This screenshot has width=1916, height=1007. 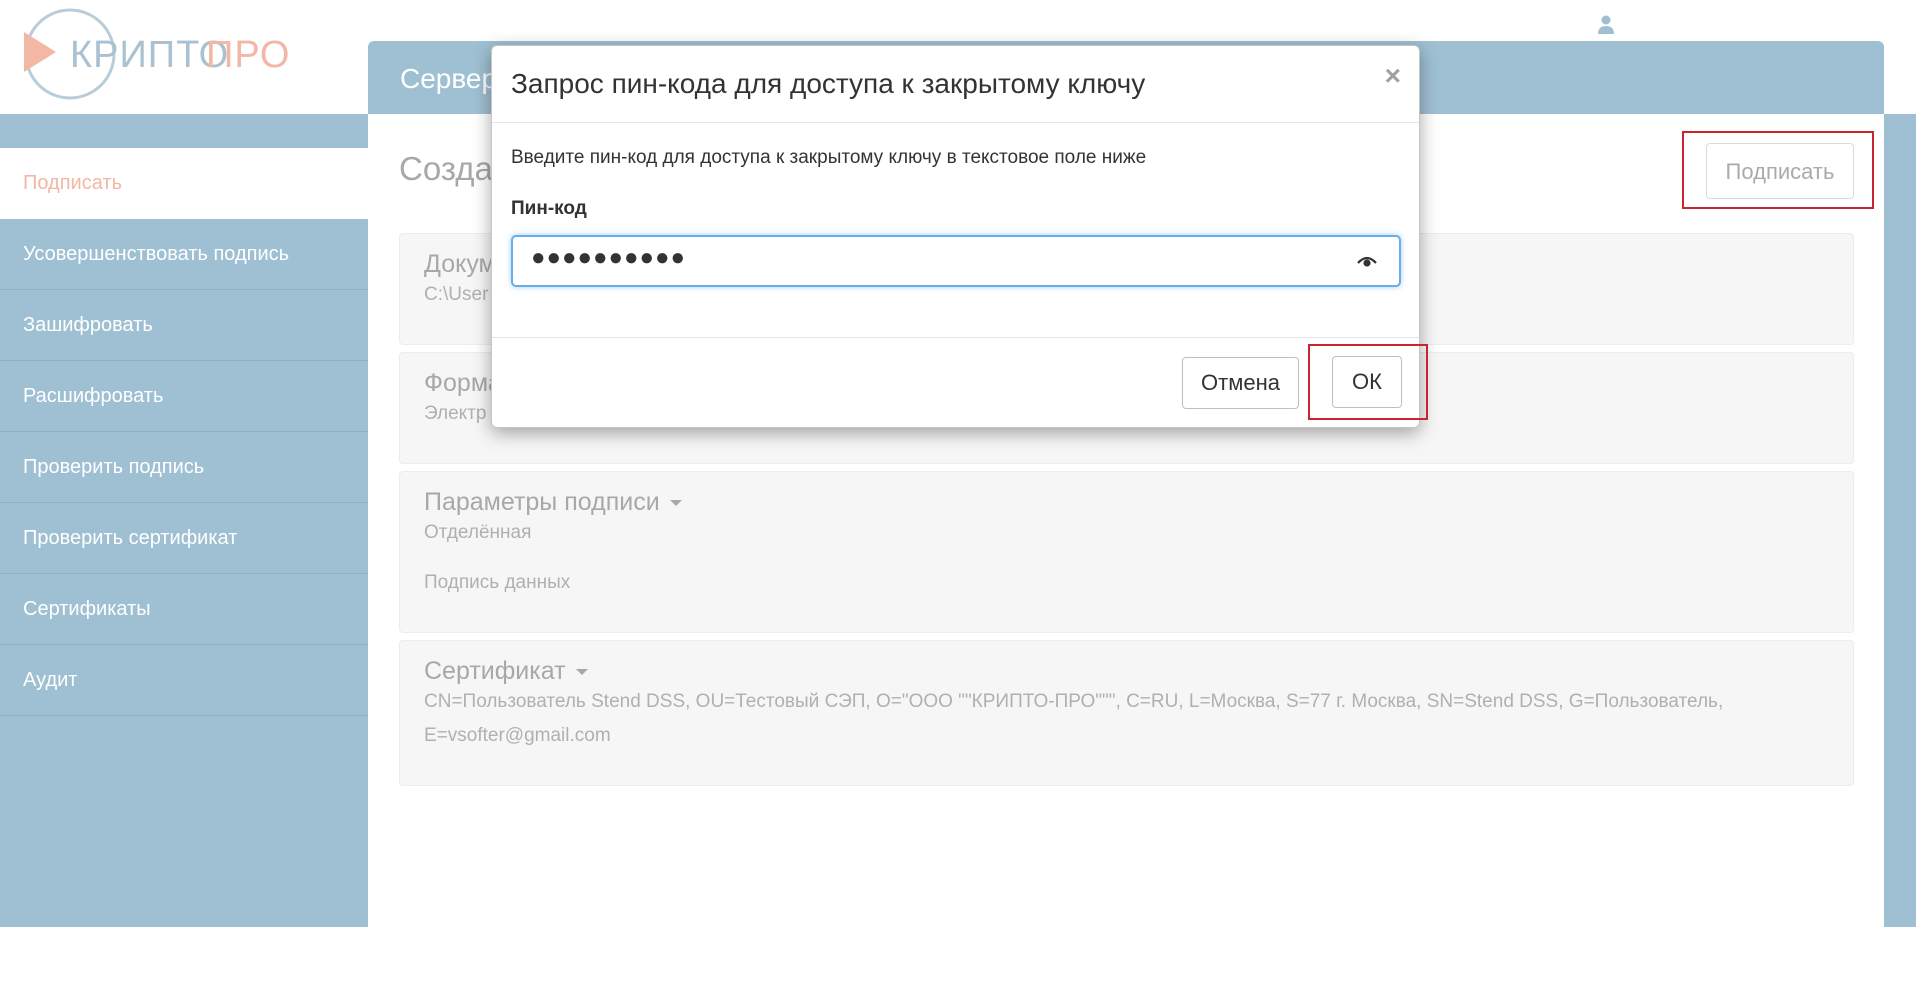 What do you see at coordinates (456, 294) in the screenshot?
I see `document-path: C:\User` at bounding box center [456, 294].